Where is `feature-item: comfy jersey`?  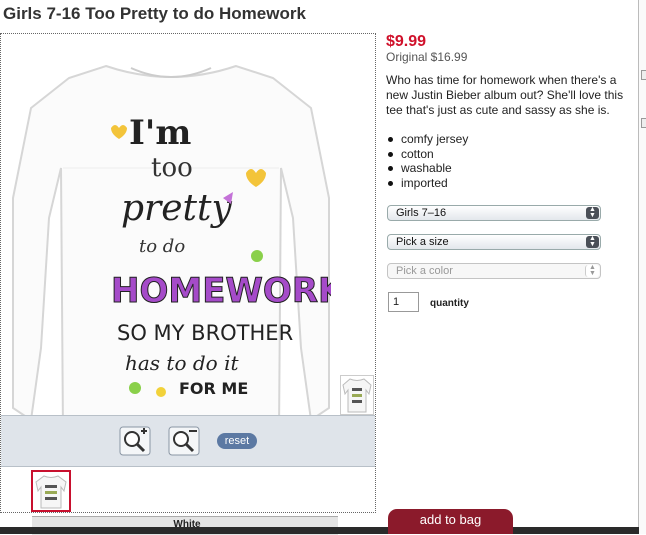
feature-item: comfy jersey is located at coordinates (427, 139).